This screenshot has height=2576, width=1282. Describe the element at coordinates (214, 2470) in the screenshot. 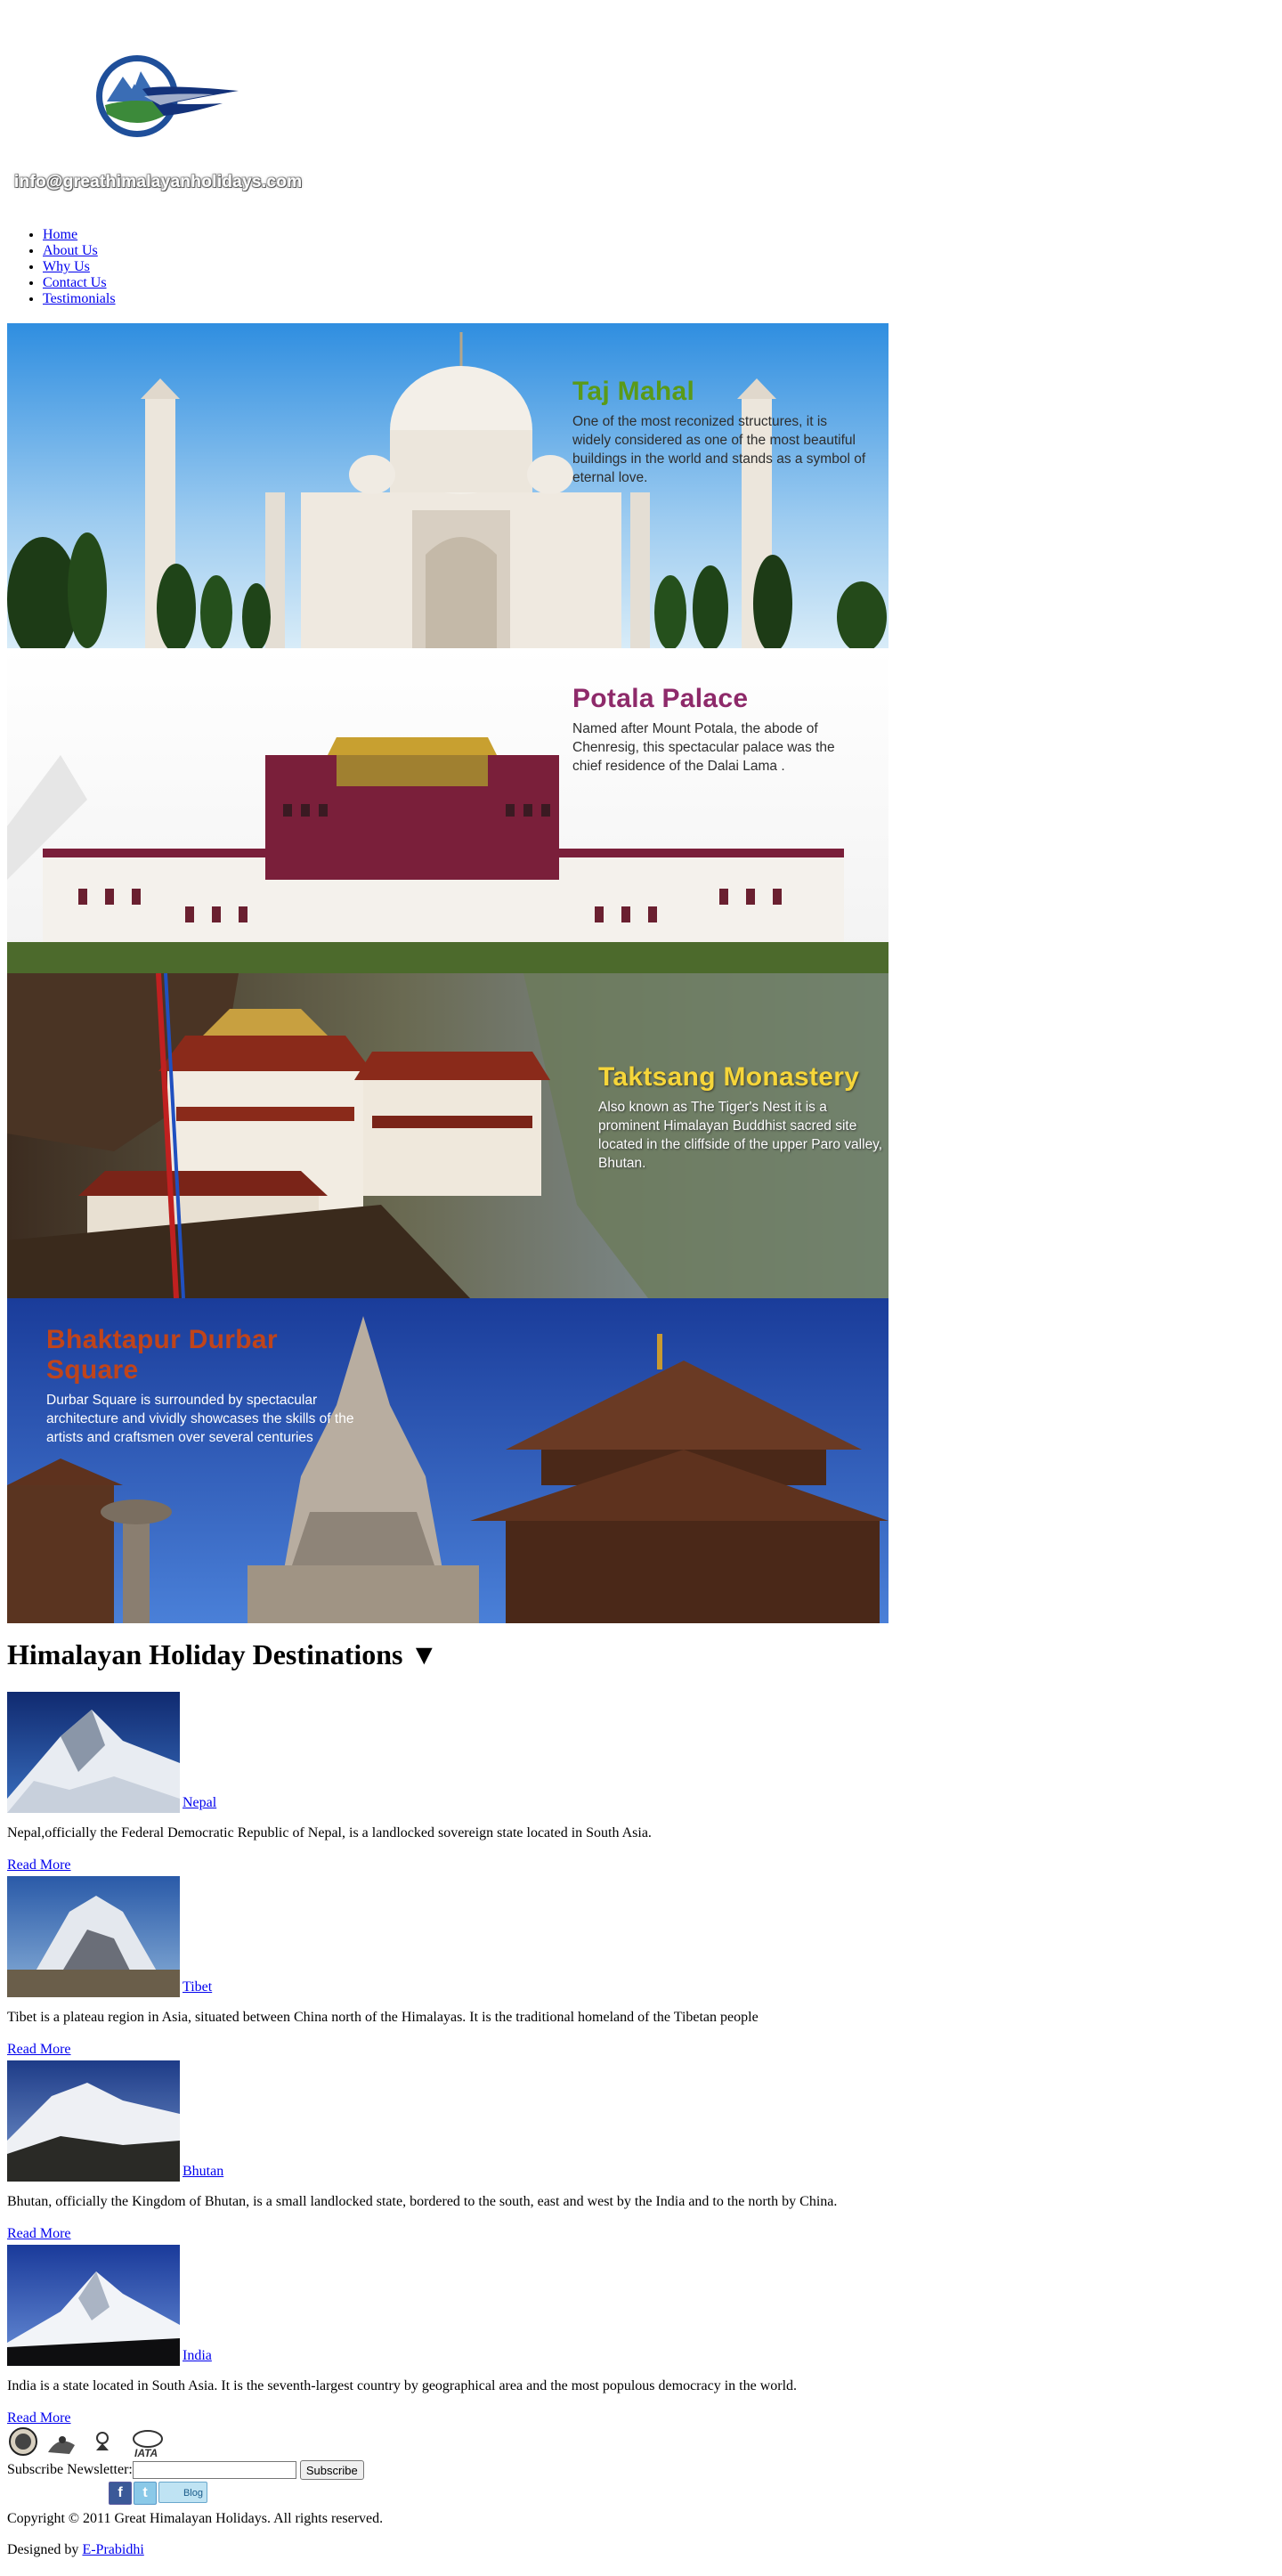

I see `newsletter-email-input` at that location.